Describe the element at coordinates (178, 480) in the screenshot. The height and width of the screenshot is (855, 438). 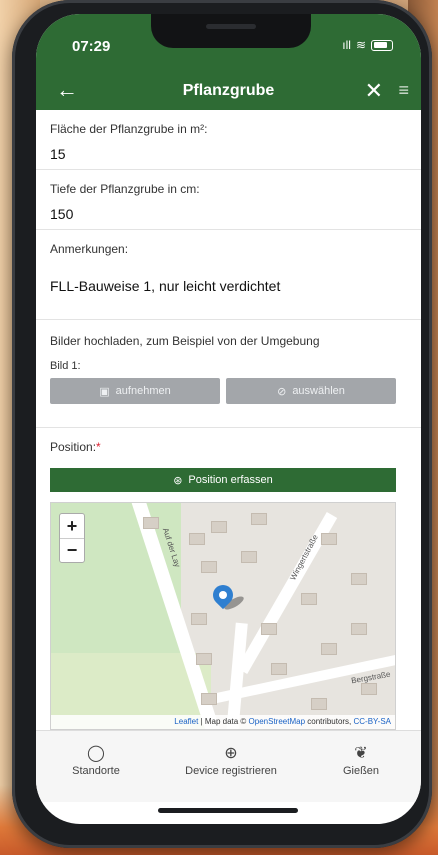
I see `location-icon: ⊛` at that location.